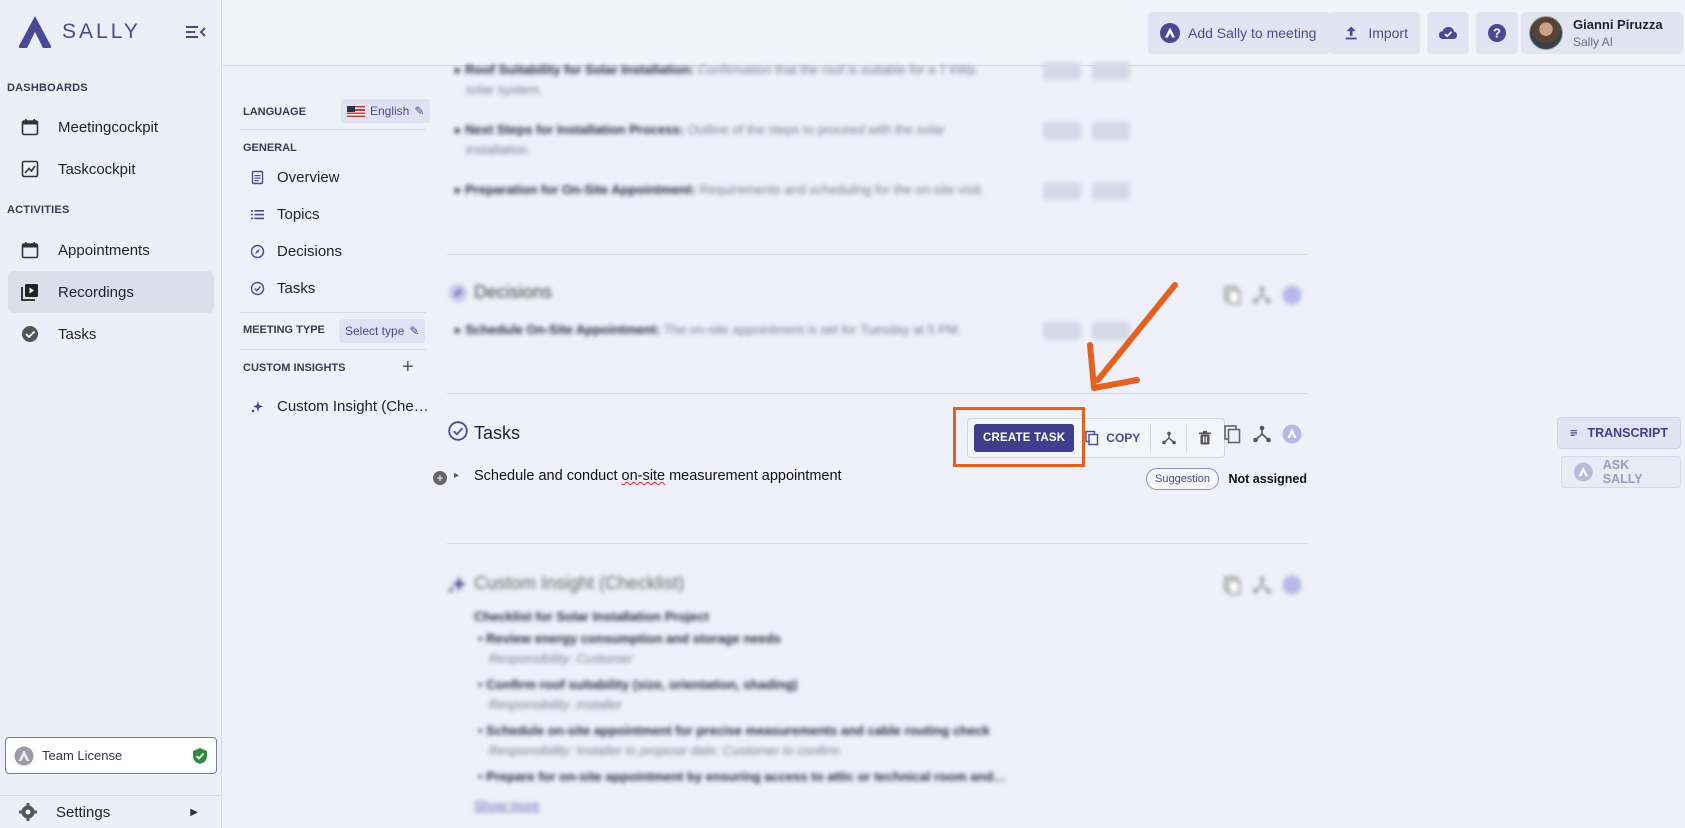  I want to click on avatar, so click(1546, 33).